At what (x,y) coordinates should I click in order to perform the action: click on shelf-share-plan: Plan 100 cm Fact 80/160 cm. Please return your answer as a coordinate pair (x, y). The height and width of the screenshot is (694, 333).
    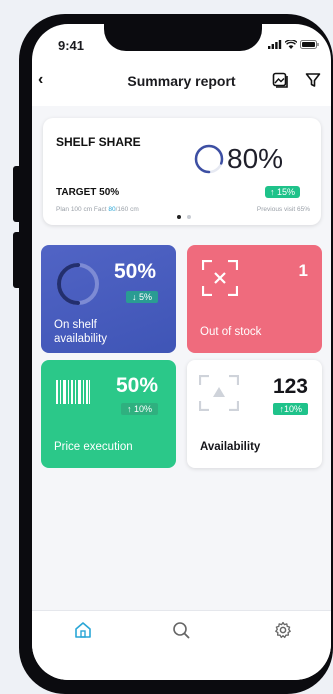
    Looking at the image, I should click on (97, 209).